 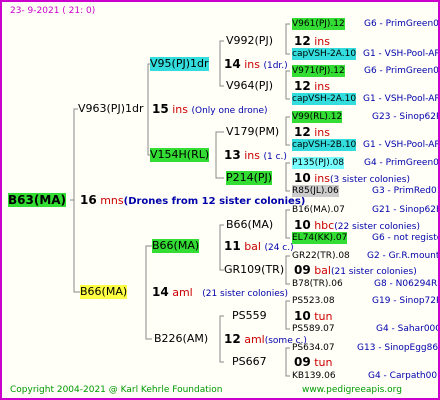 What do you see at coordinates (275, 157) in the screenshot?
I see `sire-b-note: (1 c.)` at bounding box center [275, 157].